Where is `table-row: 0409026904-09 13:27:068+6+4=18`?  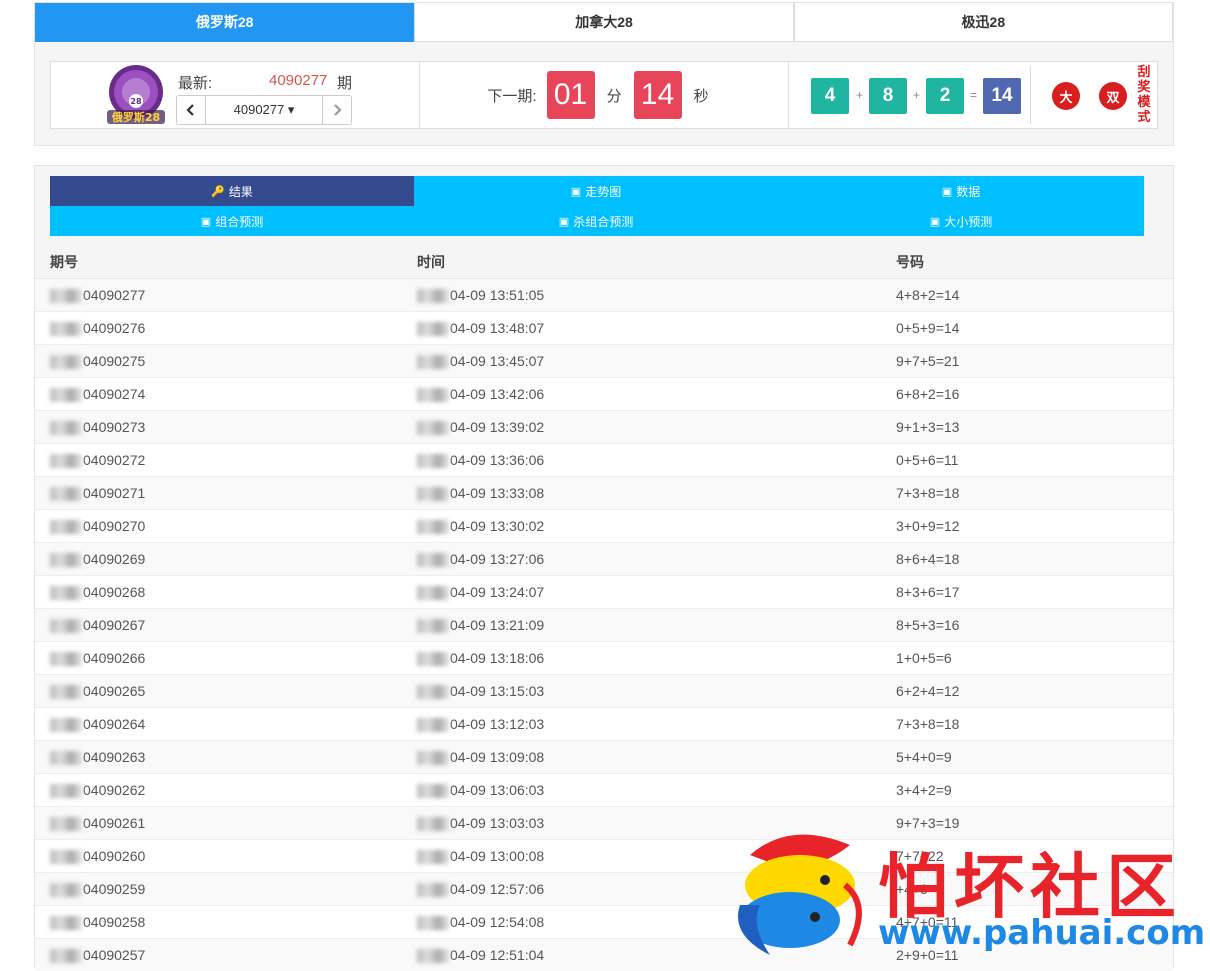
table-row: 0409026904-09 13:27:068+6+4=18 is located at coordinates (604, 559).